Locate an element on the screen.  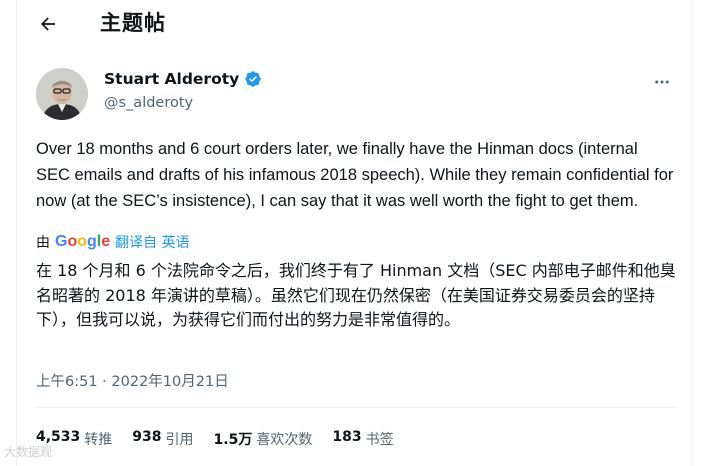
back-button is located at coordinates (48, 24).